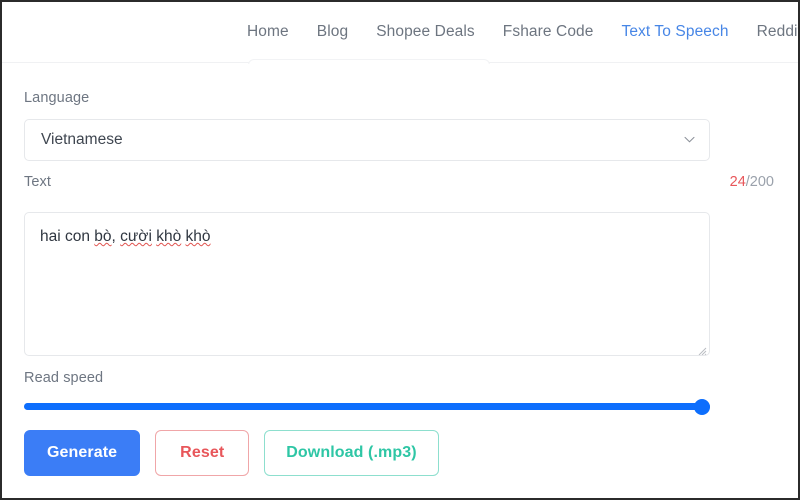  What do you see at coordinates (702, 407) in the screenshot?
I see `slider-thumb` at bounding box center [702, 407].